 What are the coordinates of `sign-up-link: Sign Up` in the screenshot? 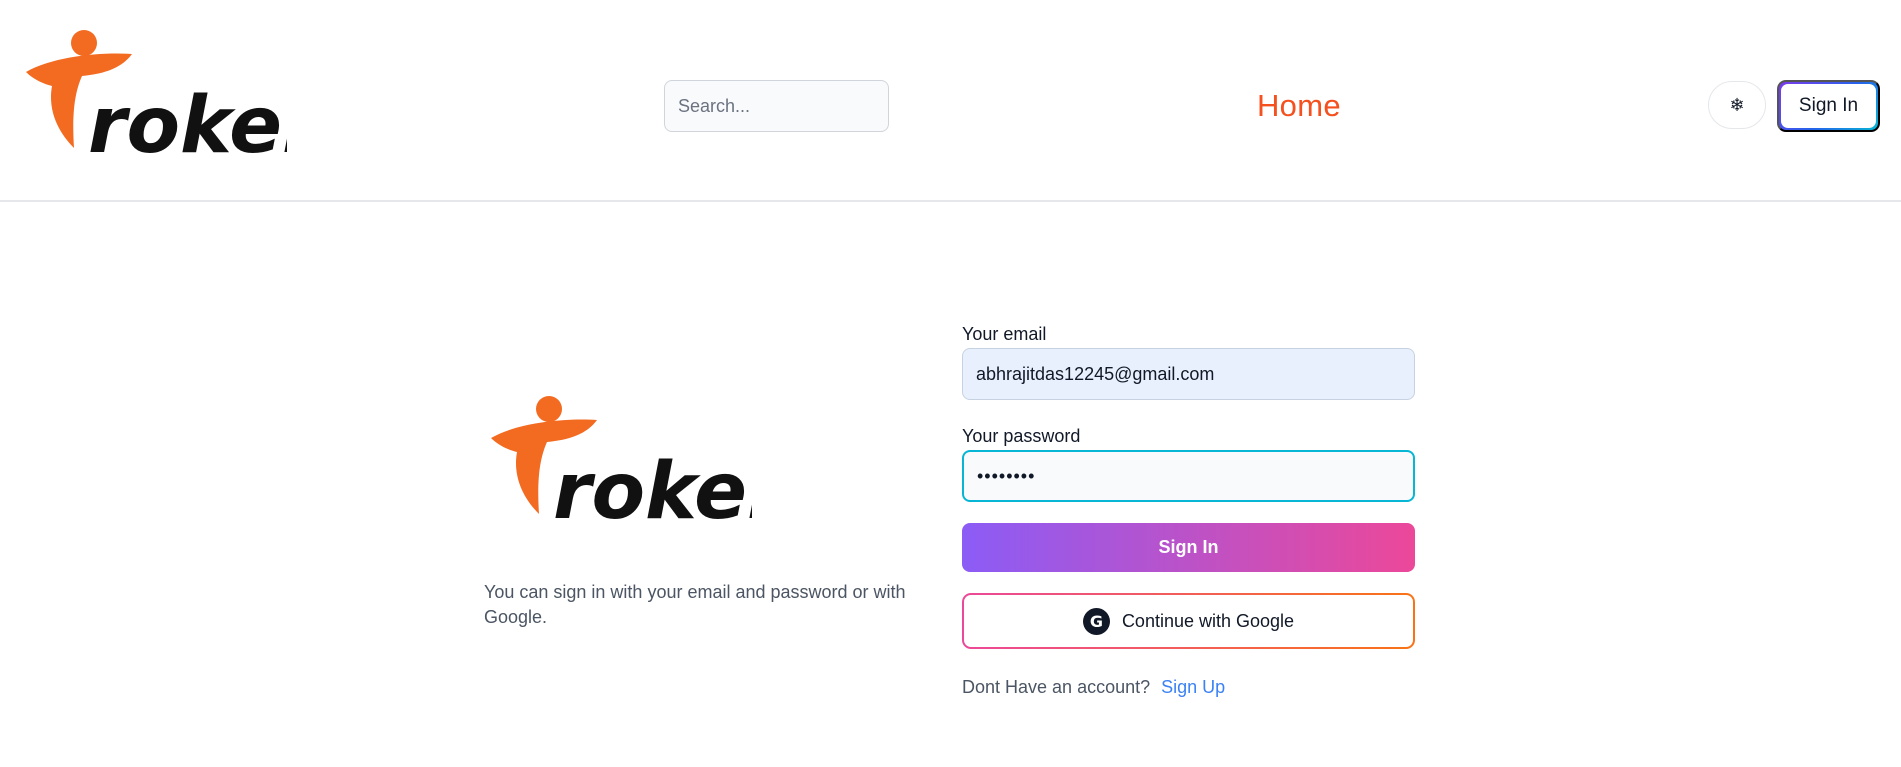 It's located at (1193, 687).